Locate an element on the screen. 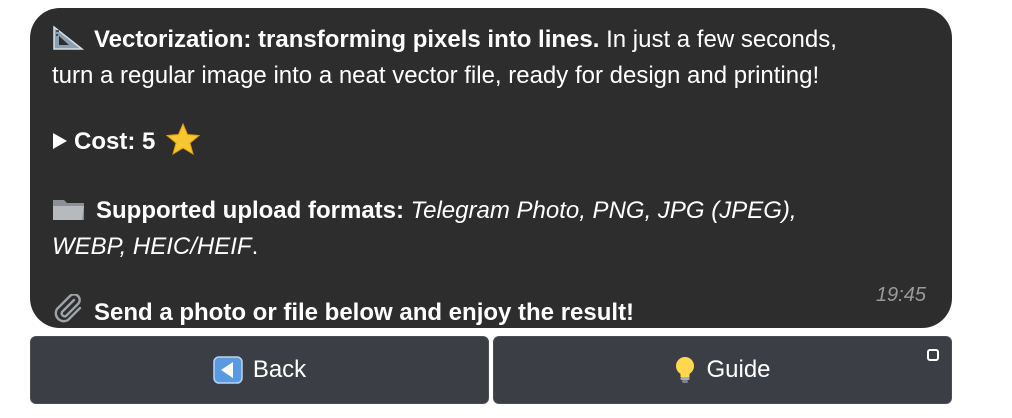 Image resolution: width=1012 pixels, height=418 pixels. message-formats-line-2: WEBP, HEIC/HEIF. is located at coordinates (491, 247).